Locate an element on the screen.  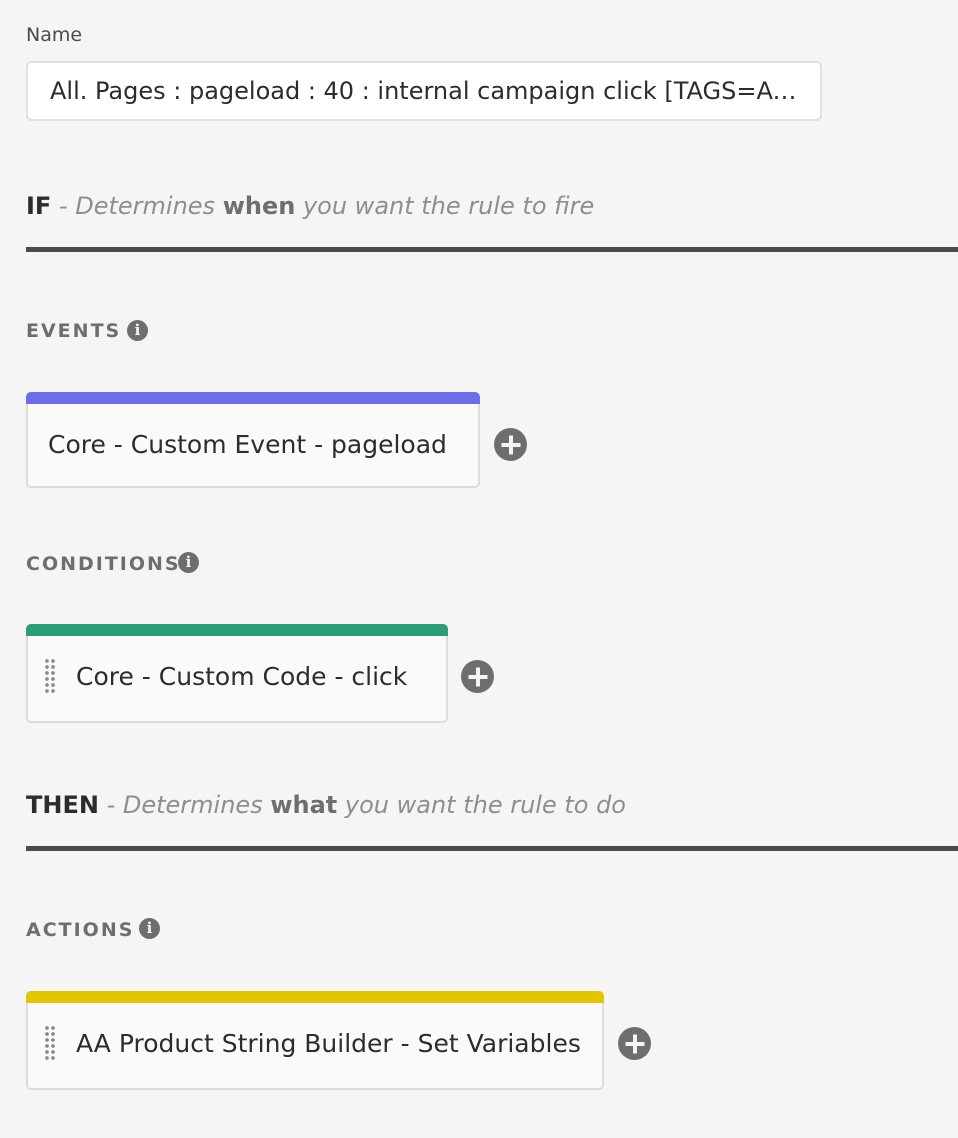
events-heading: EVENTS is located at coordinates (74, 331).